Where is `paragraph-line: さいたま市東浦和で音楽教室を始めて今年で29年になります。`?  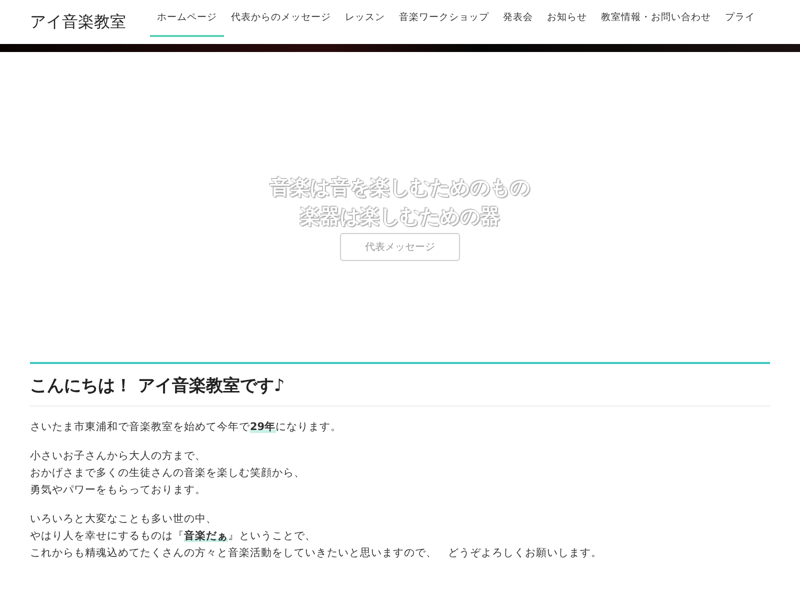 paragraph-line: さいたま市東浦和で音楽教室を始めて今年で29年になります。 is located at coordinates (186, 427).